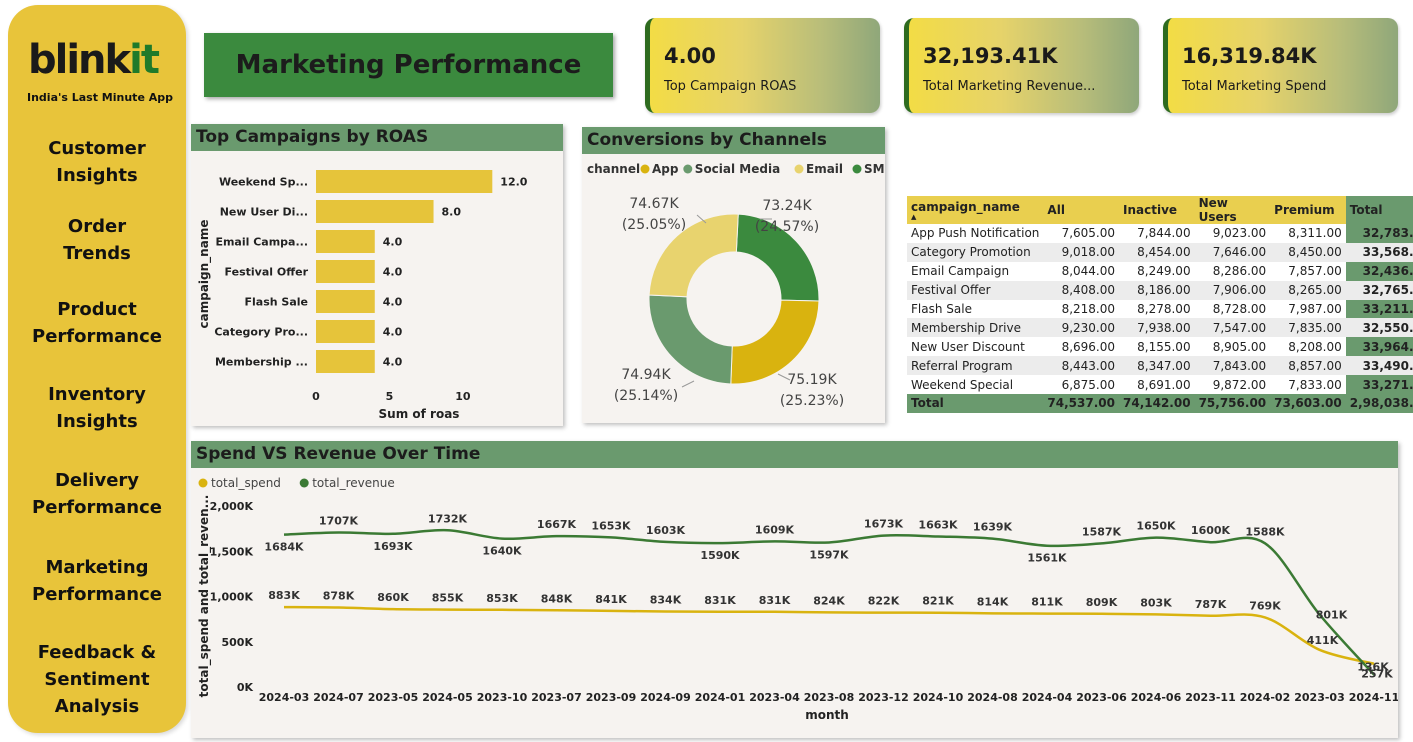 Image resolution: width=1413 pixels, height=742 pixels. What do you see at coordinates (827, 715) in the screenshot?
I see `x-axis-title: month` at bounding box center [827, 715].